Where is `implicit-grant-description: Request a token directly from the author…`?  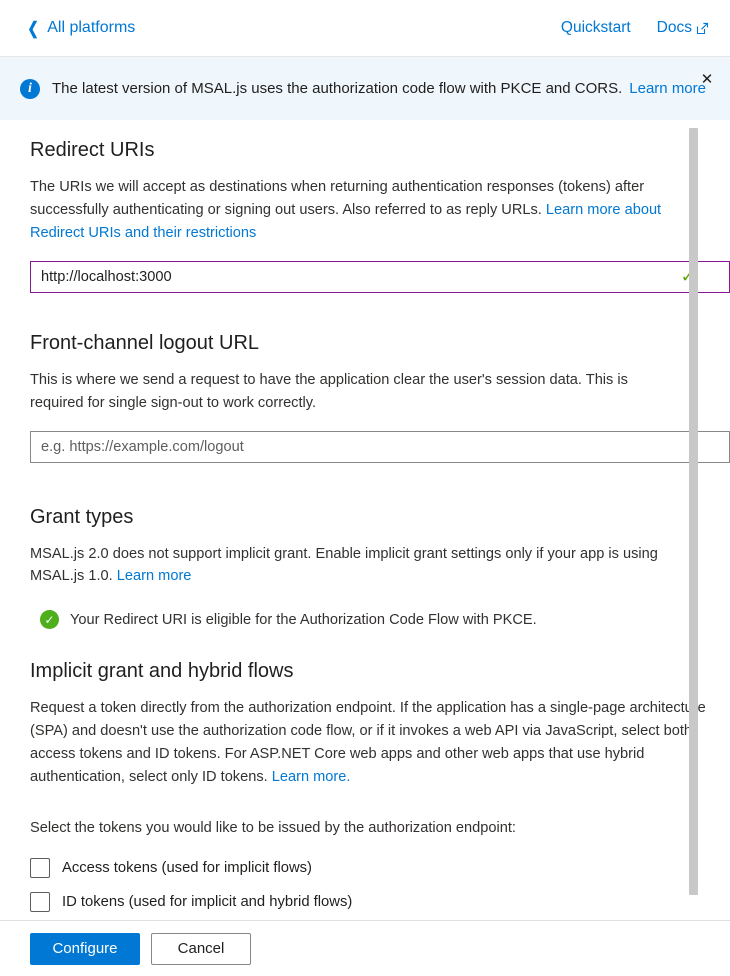 implicit-grant-description: Request a token directly from the author… is located at coordinates (368, 743).